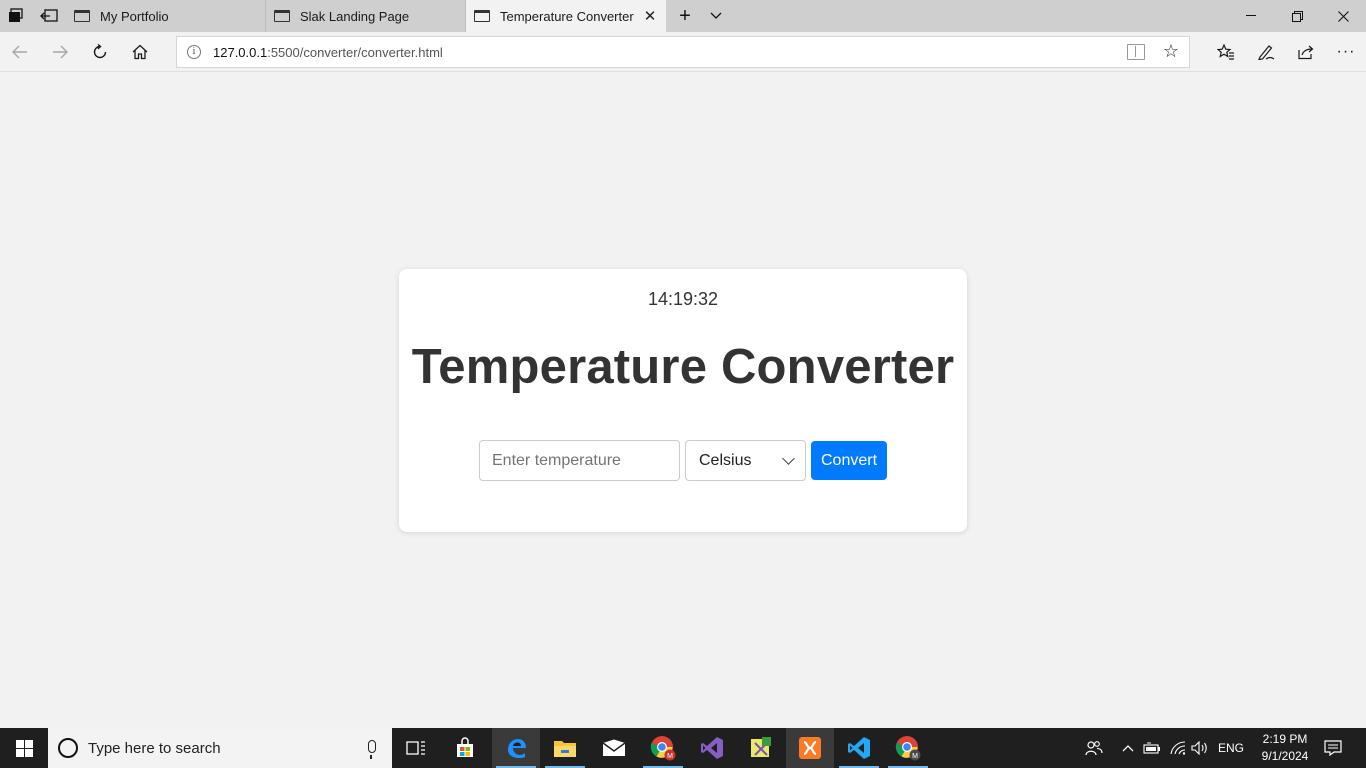  I want to click on url-text: 127.0.0.1:5500/converter/converter.html, so click(328, 52).